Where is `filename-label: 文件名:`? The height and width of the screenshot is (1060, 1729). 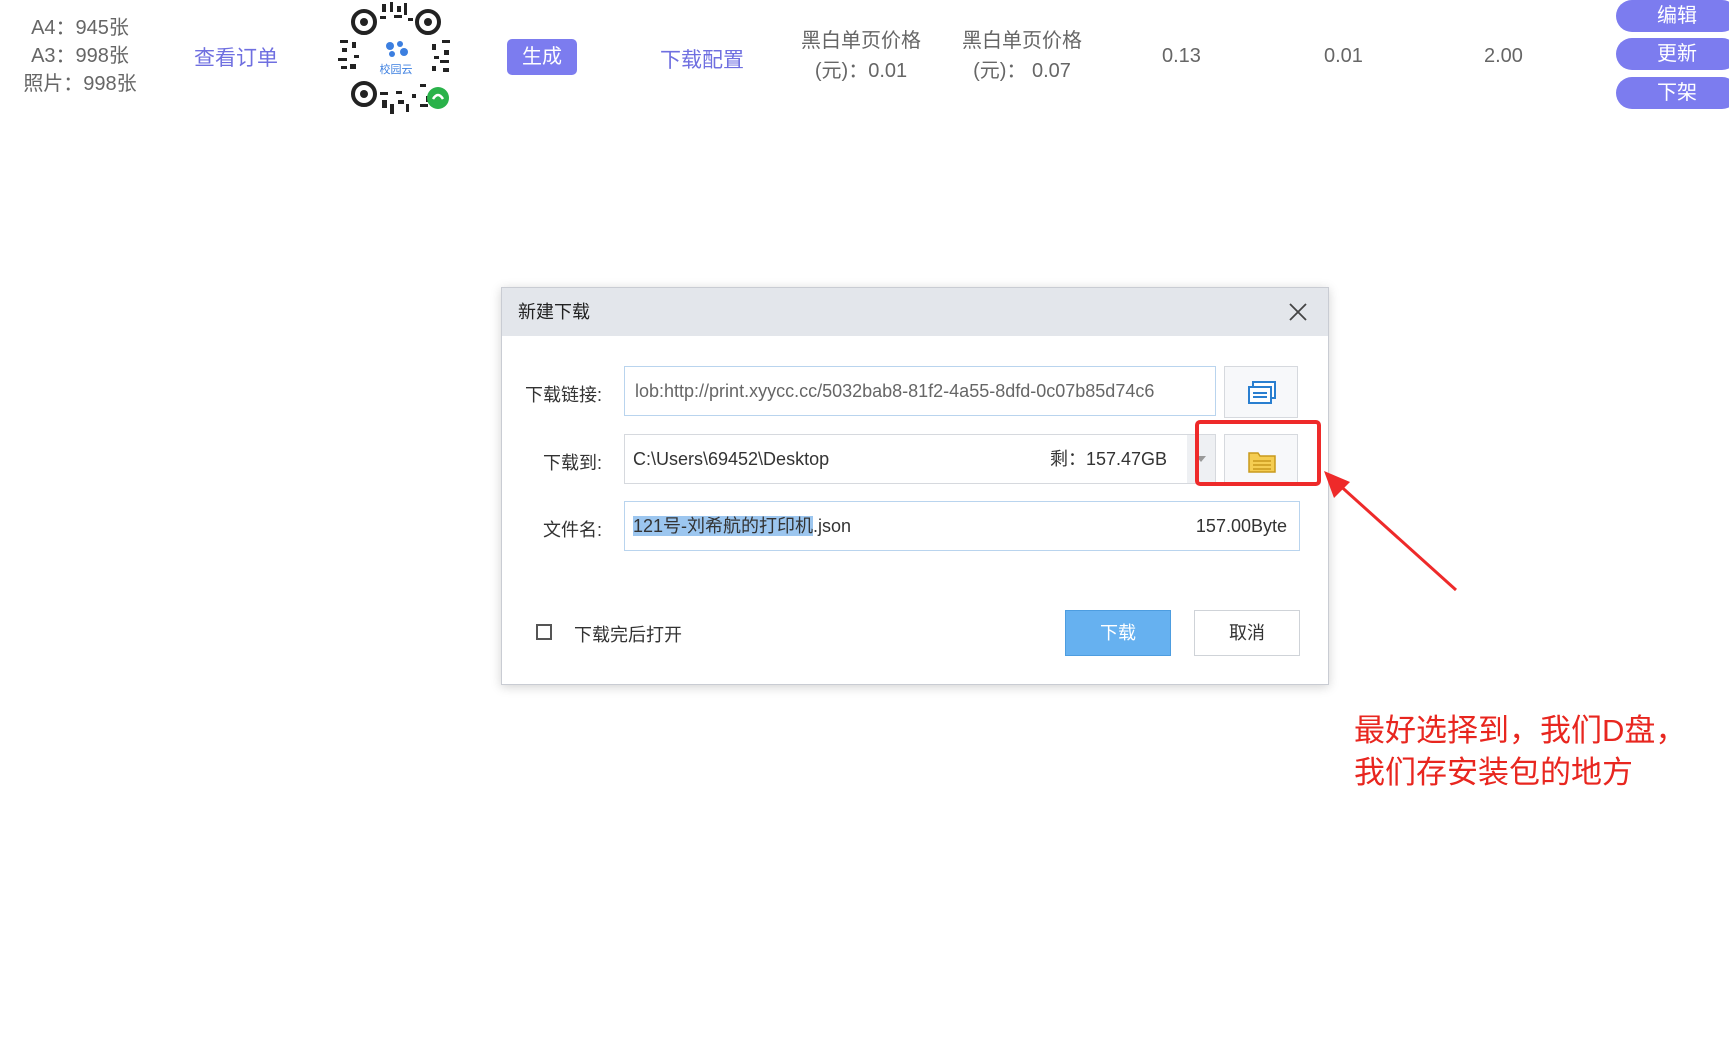
filename-label: 文件名: is located at coordinates (572, 530).